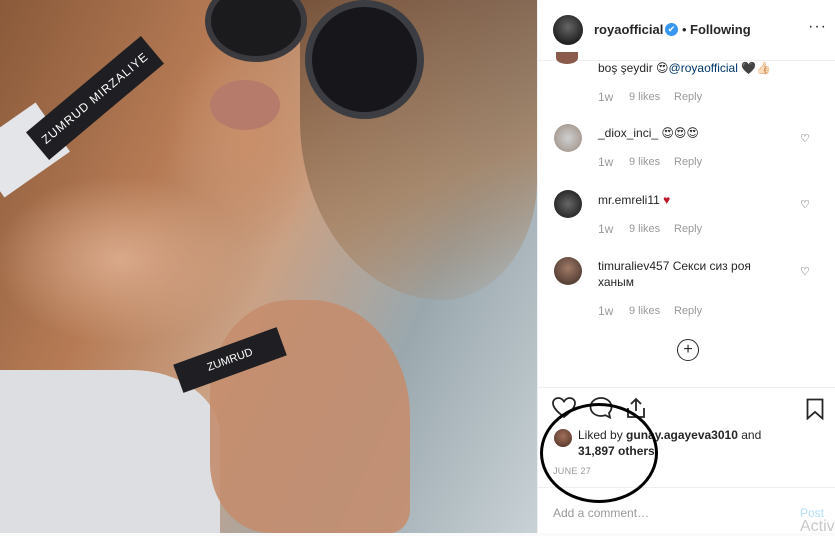 The image size is (835, 536). Describe the element at coordinates (628, 133) in the screenshot. I see `comment-username: _diox_inci_` at that location.